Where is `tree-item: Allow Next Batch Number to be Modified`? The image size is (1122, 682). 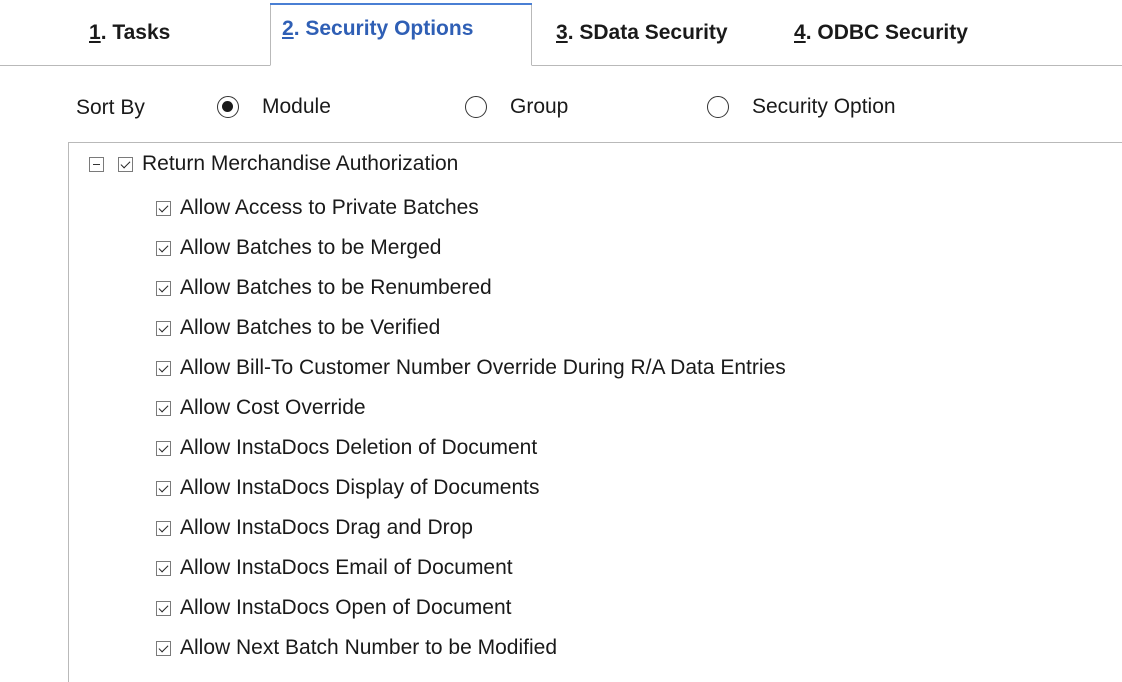
tree-item: Allow Next Batch Number to be Modified is located at coordinates (356, 648).